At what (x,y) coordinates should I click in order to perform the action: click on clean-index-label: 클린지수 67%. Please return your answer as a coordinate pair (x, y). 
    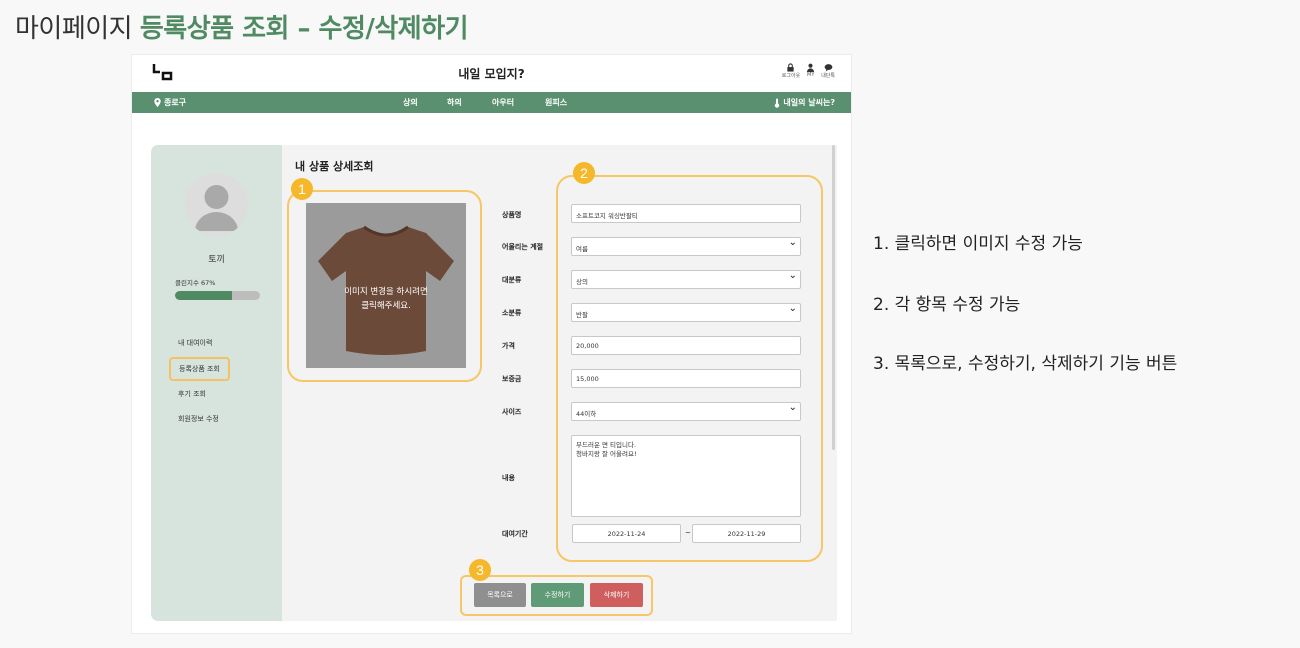
    Looking at the image, I should click on (195, 283).